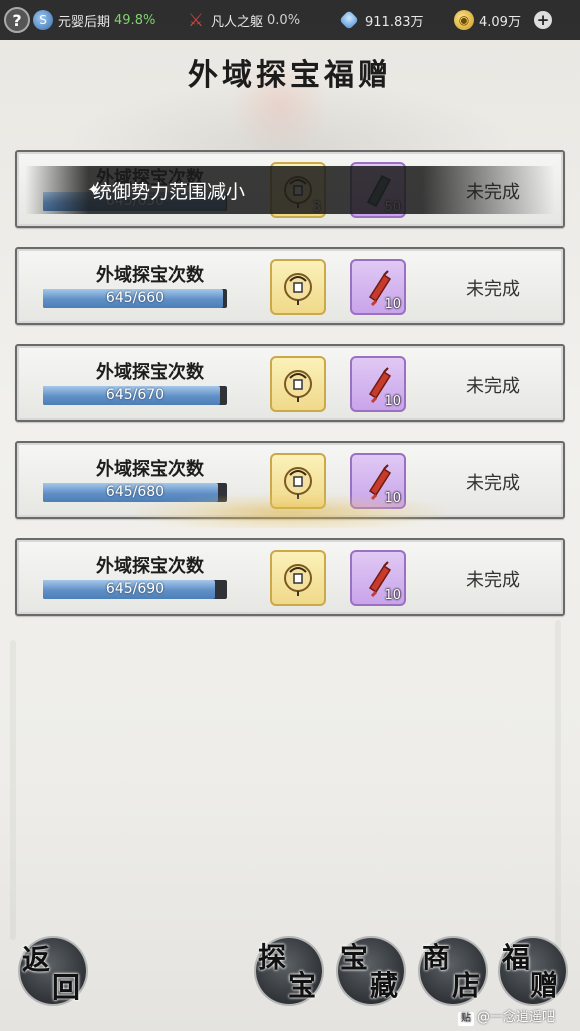 This screenshot has width=580, height=1031. What do you see at coordinates (284, 20) in the screenshot?
I see `body-percent: 0.0%` at bounding box center [284, 20].